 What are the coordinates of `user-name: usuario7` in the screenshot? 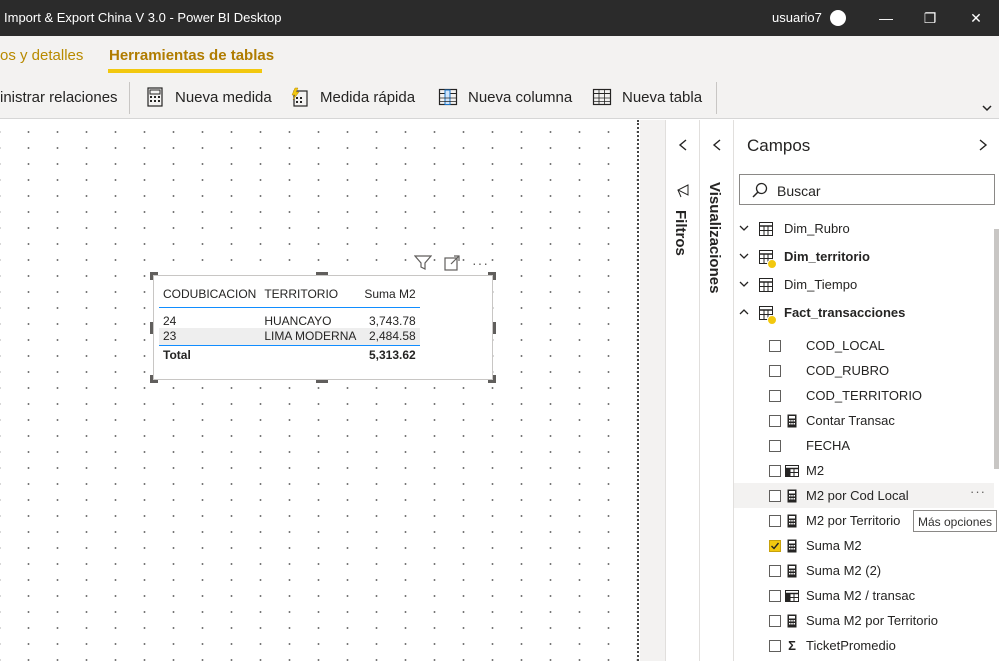 It's located at (797, 17).